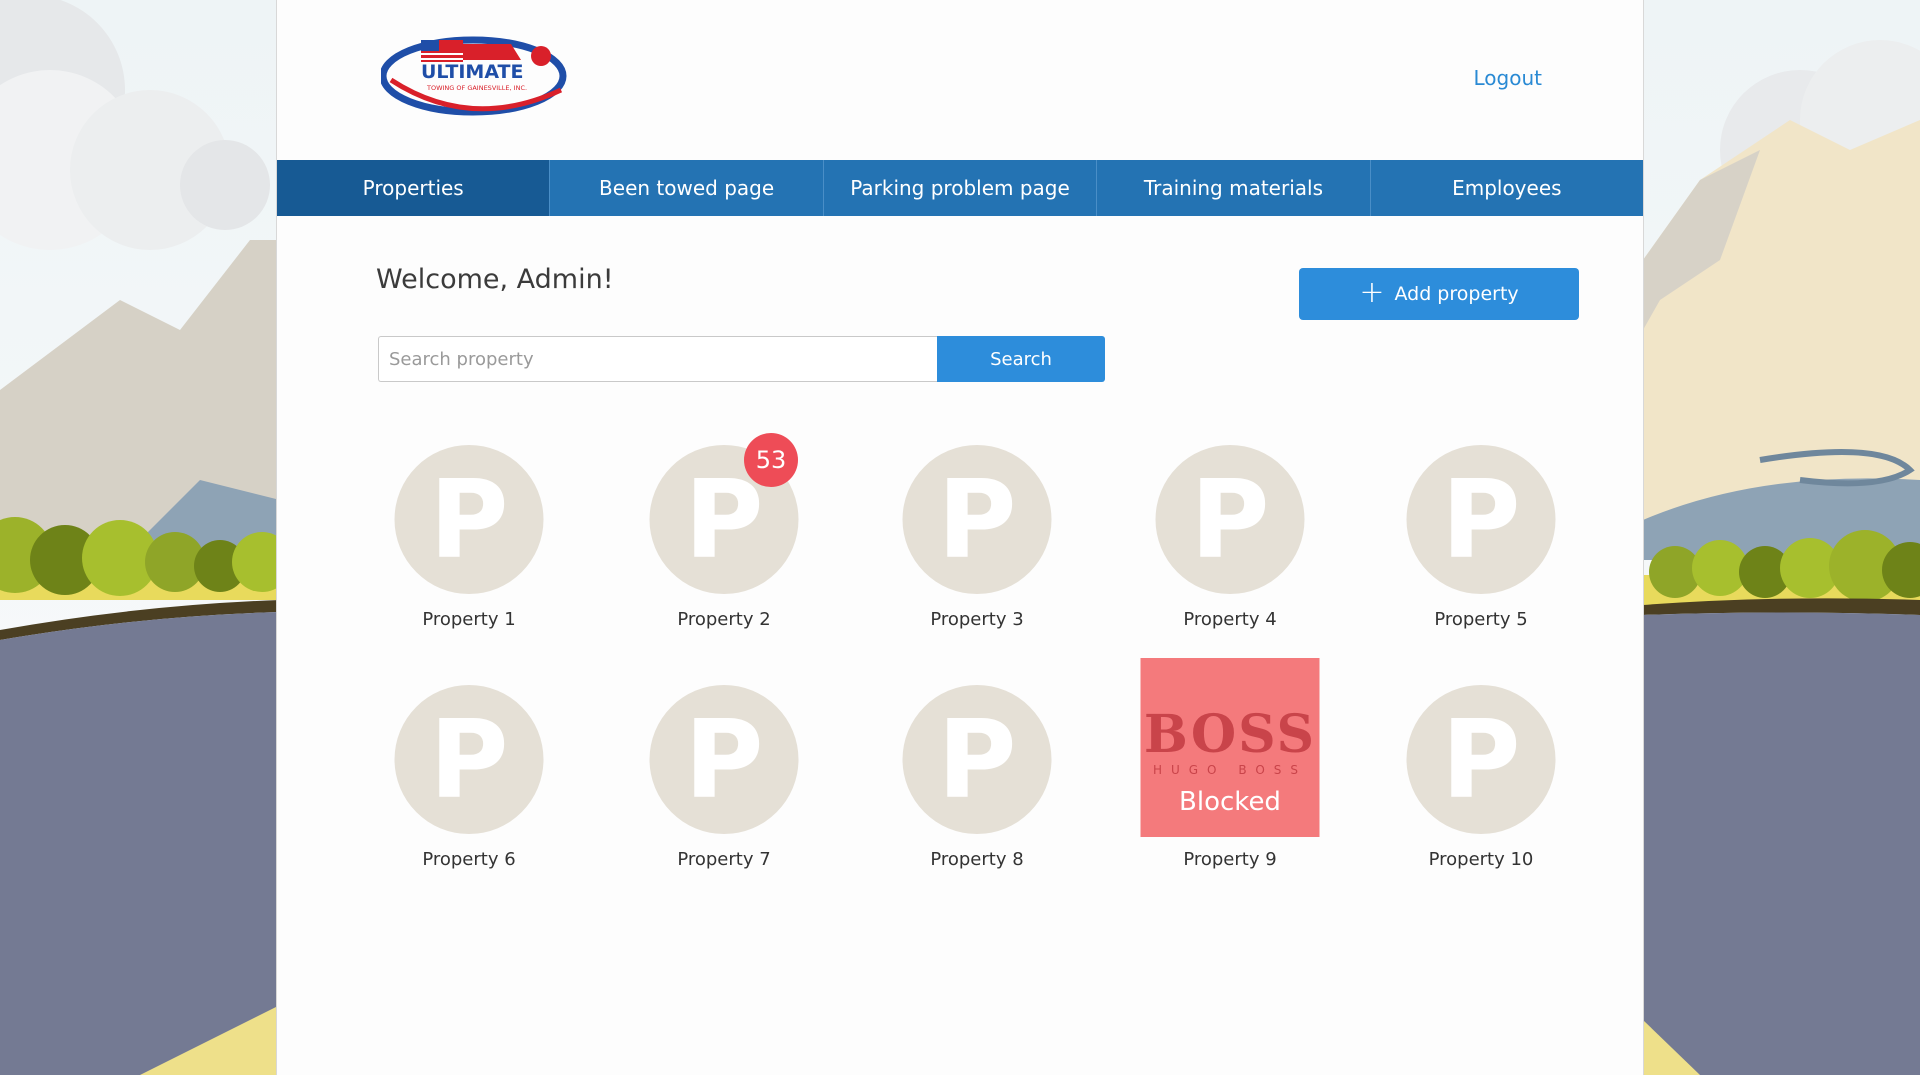  I want to click on nav-tab-parking-problem: Parking problem page, so click(961, 188).